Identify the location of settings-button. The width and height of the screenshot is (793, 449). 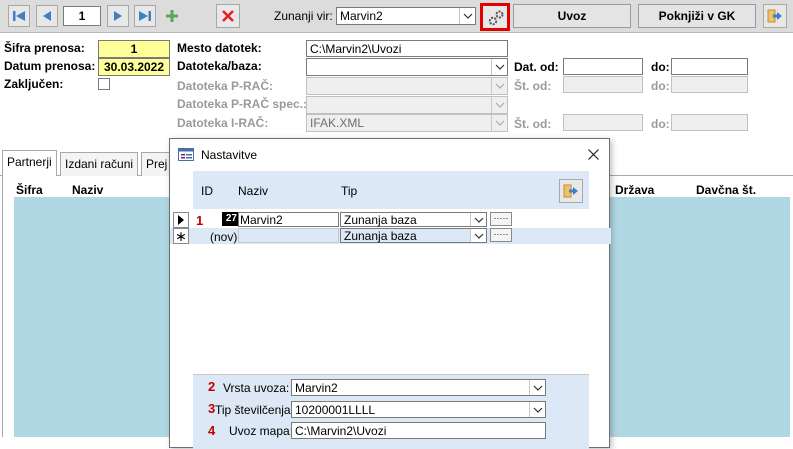
(495, 17).